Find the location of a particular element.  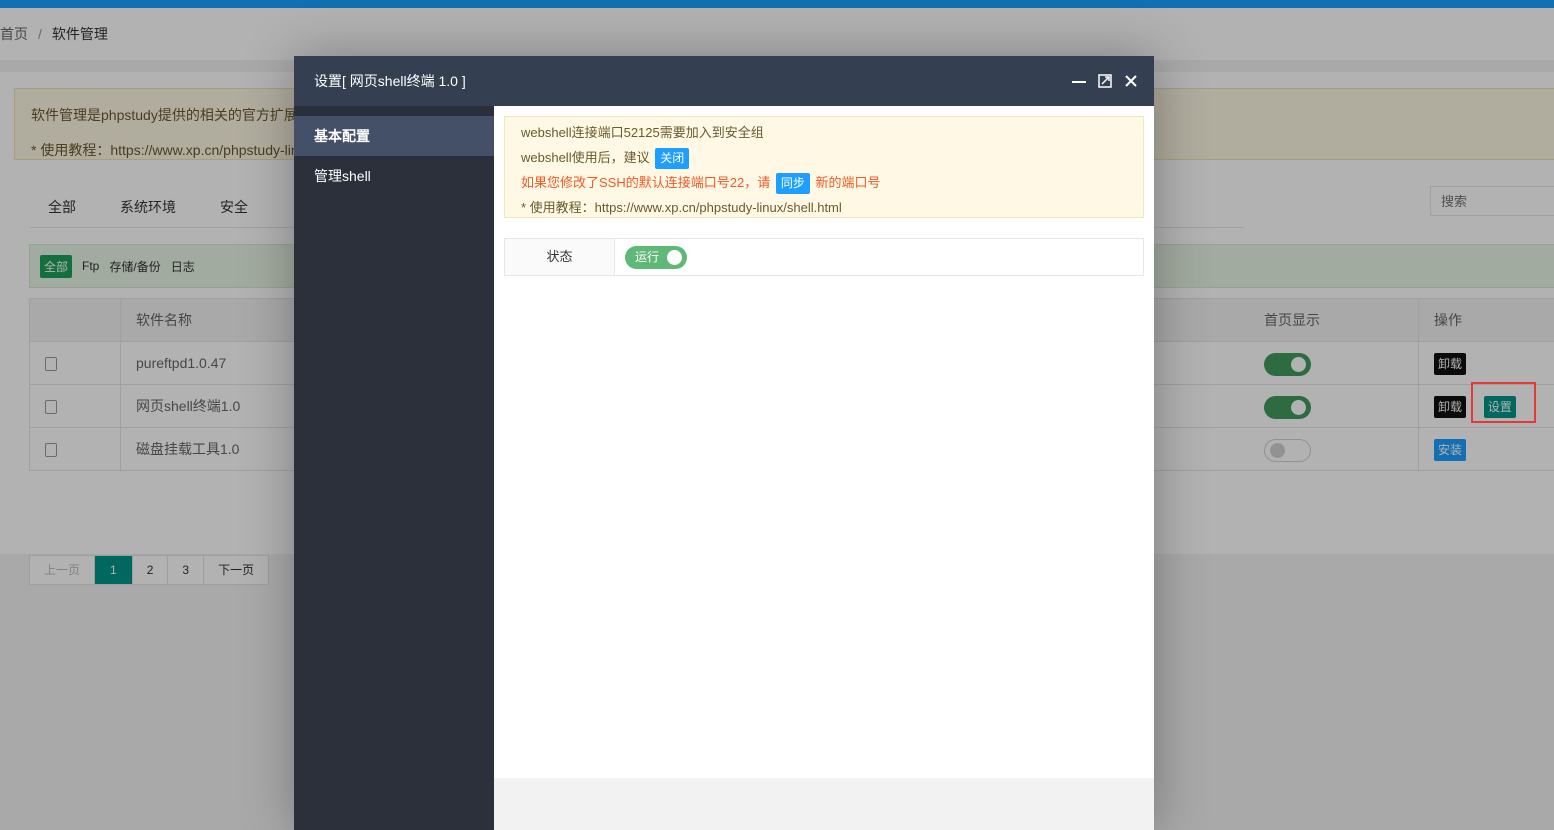

tip-line-2: webshell使用后，建议 关闭 is located at coordinates (824, 157).